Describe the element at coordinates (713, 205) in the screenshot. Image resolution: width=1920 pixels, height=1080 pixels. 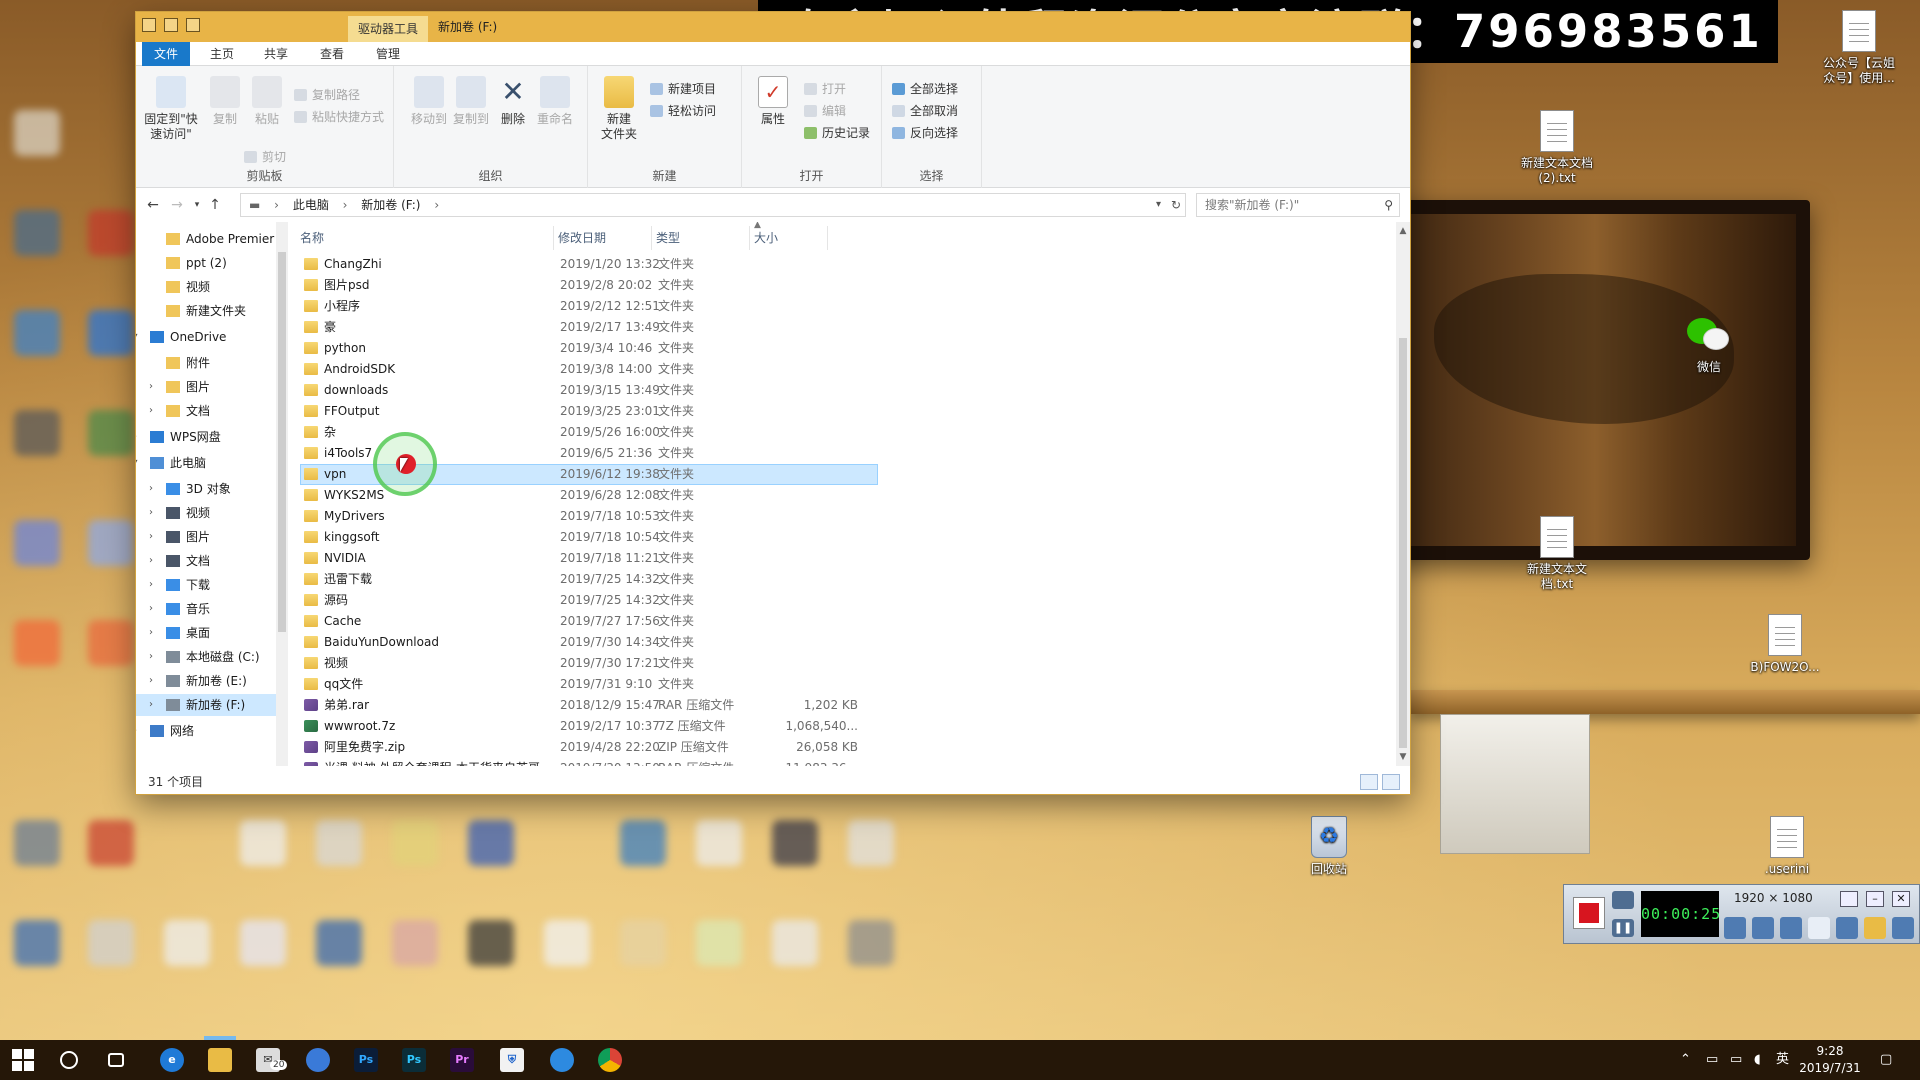
I see `address-bar: ▬ › 此电脑 › 新加卷 (F:) › ▾ ↻` at that location.